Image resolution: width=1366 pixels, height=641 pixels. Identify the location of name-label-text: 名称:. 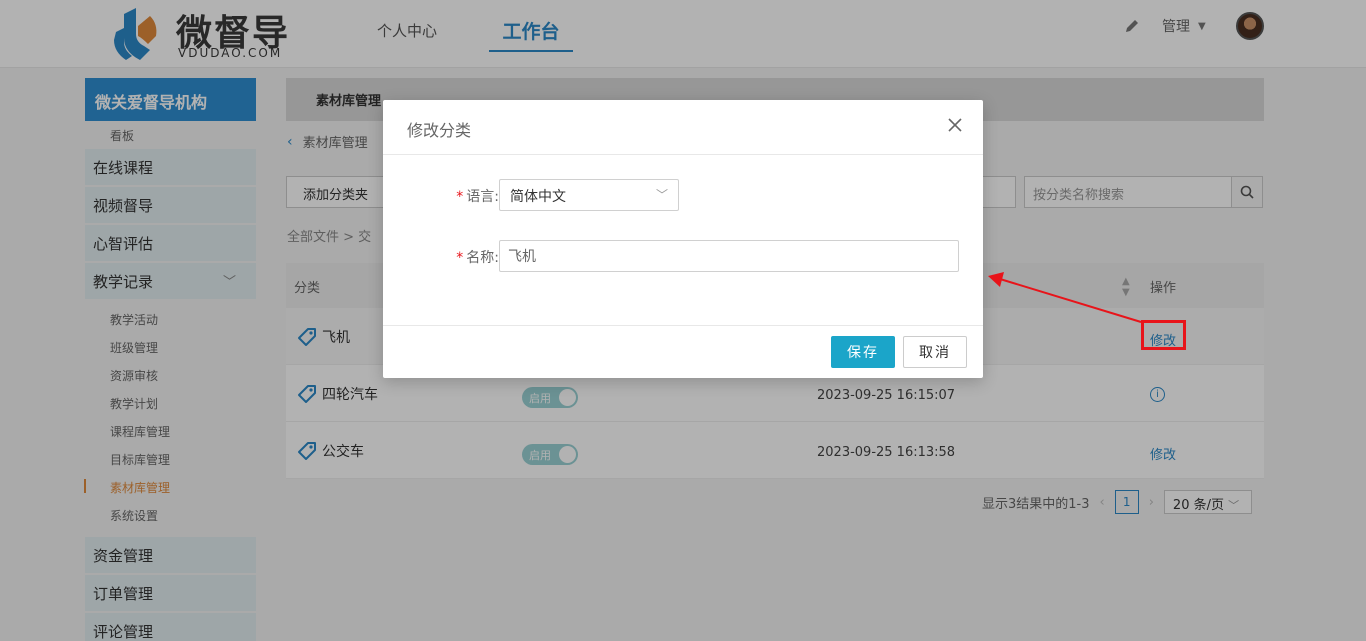
(482, 258).